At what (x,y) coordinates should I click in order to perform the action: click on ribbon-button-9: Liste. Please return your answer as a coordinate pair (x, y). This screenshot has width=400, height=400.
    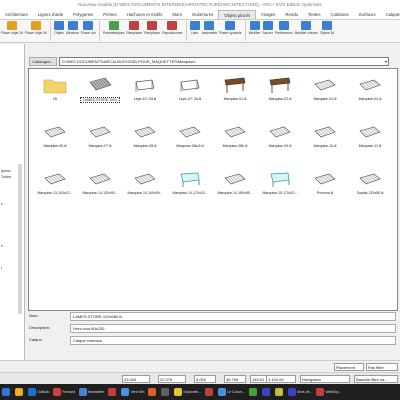
    Looking at the image, I should click on (195, 28).